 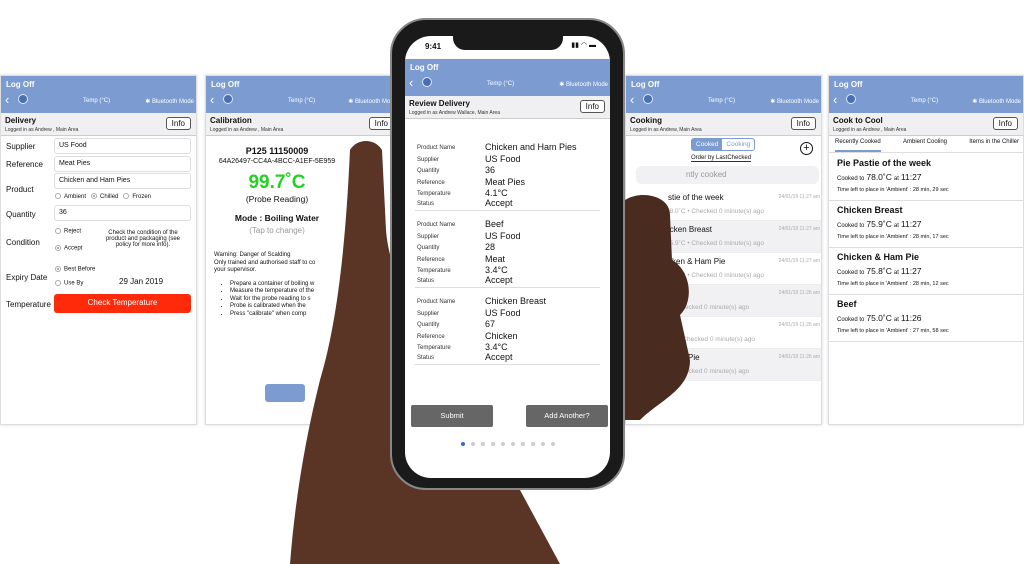 What do you see at coordinates (505, 182) in the screenshot?
I see `field-value: Meat Pies` at bounding box center [505, 182].